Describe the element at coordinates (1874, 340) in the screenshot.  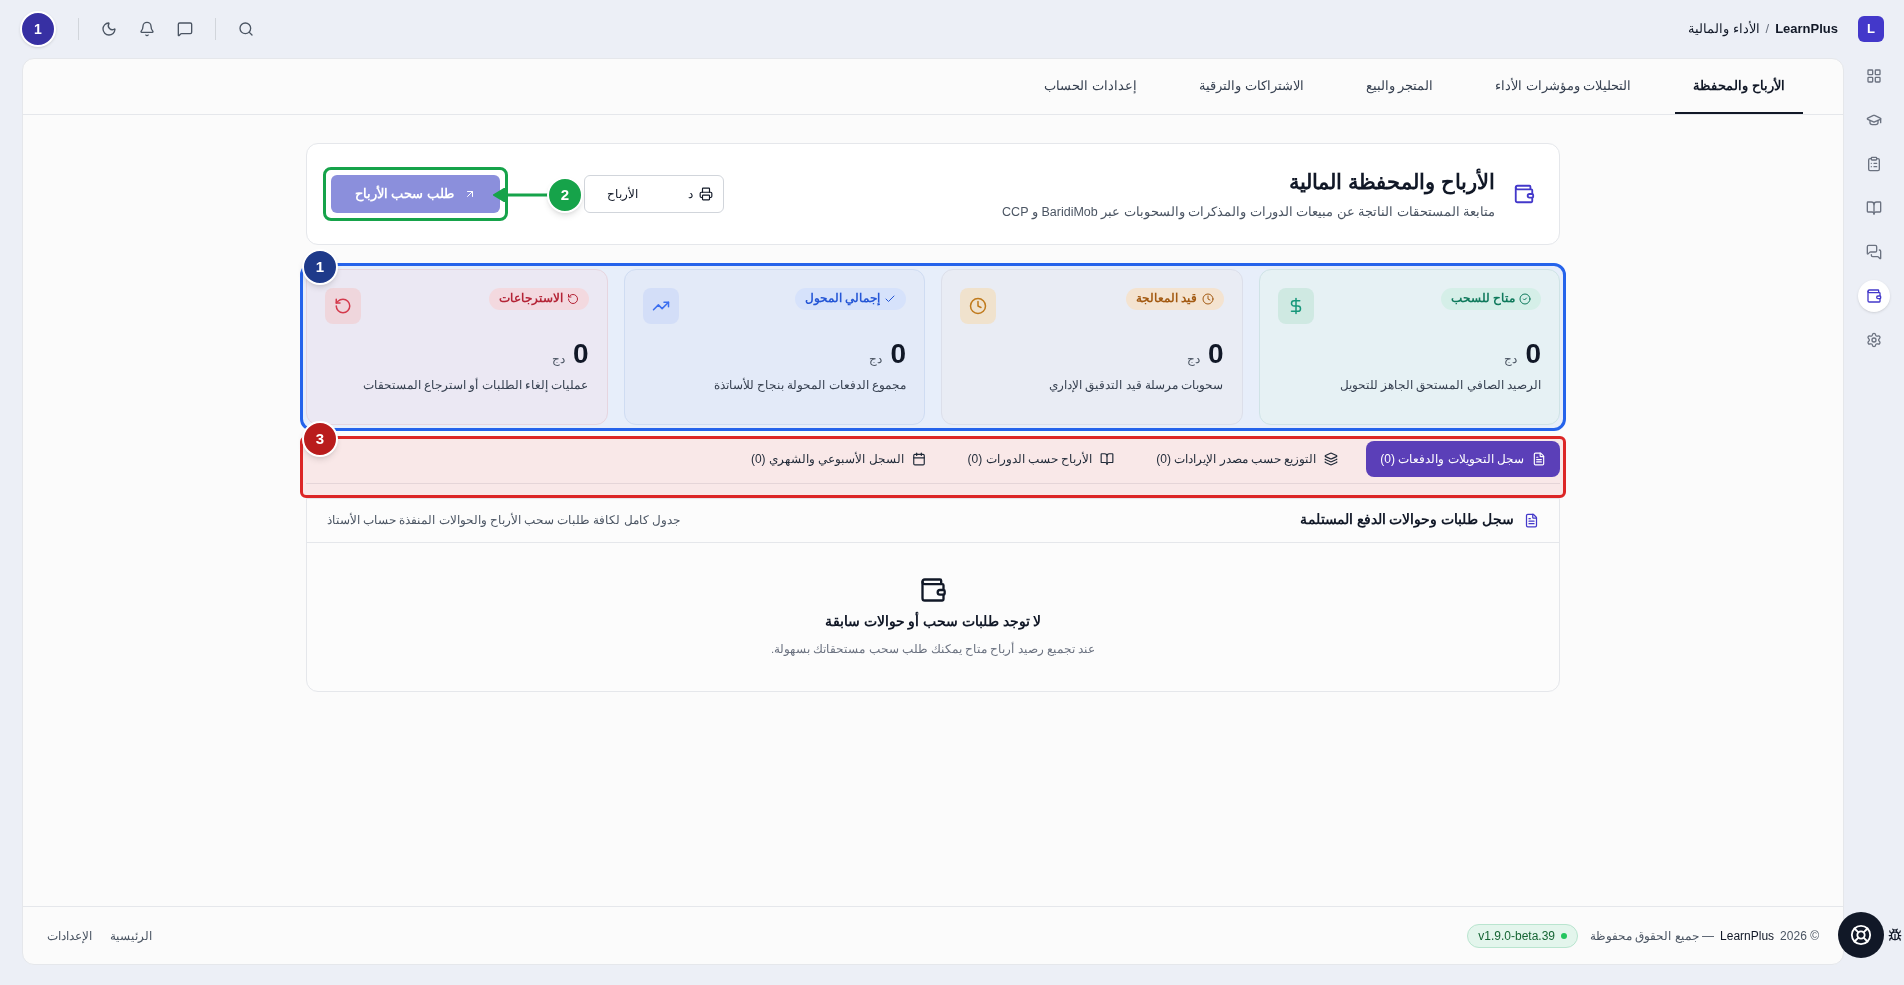
I see `settings-icon` at that location.